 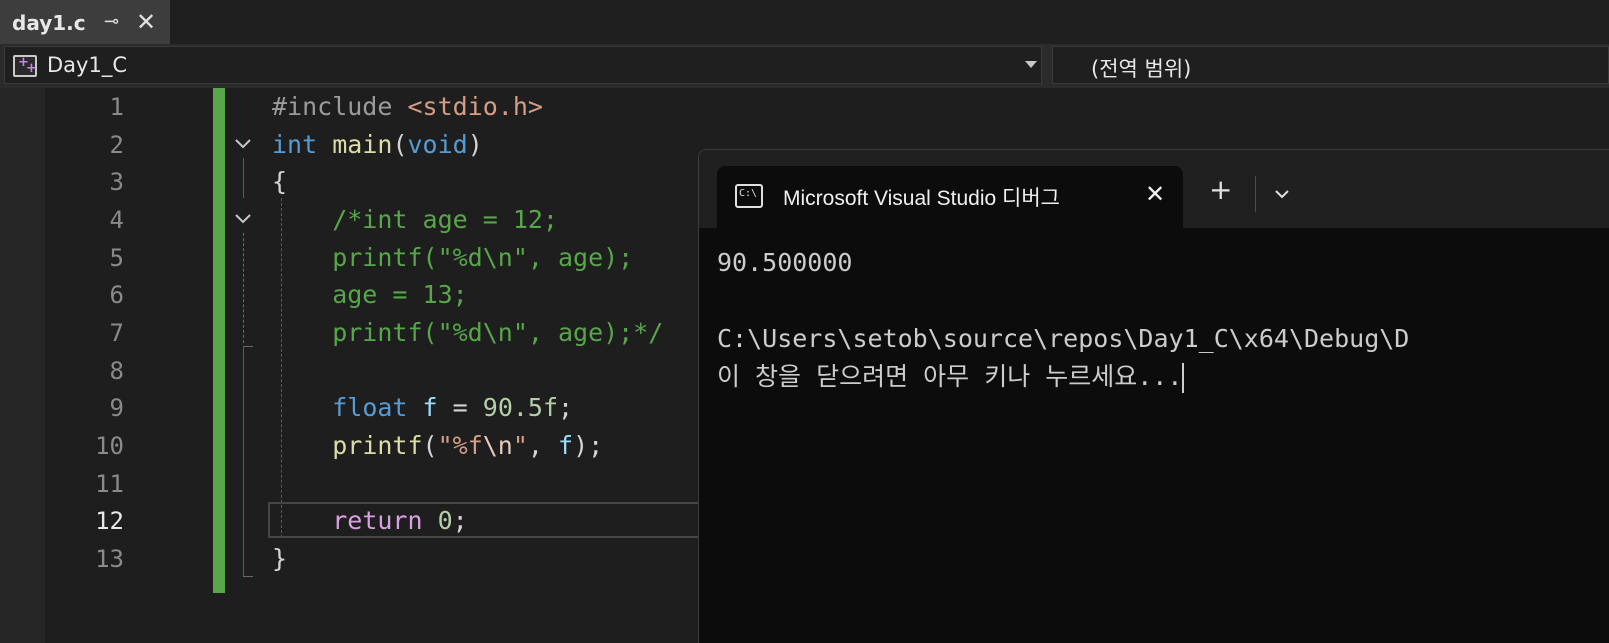 What do you see at coordinates (369, 295) in the screenshot?
I see `code-line-6: age = 13;` at bounding box center [369, 295].